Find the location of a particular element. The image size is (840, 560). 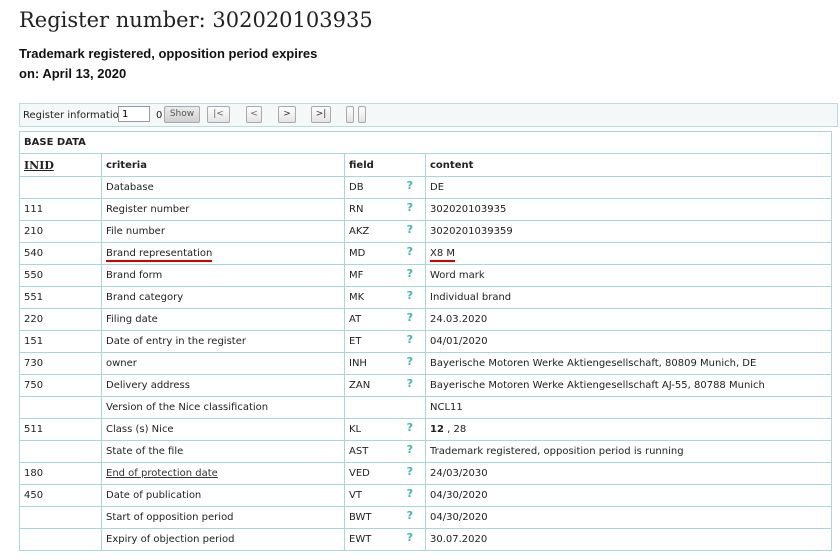

field-code: EWT is located at coordinates (360, 539).